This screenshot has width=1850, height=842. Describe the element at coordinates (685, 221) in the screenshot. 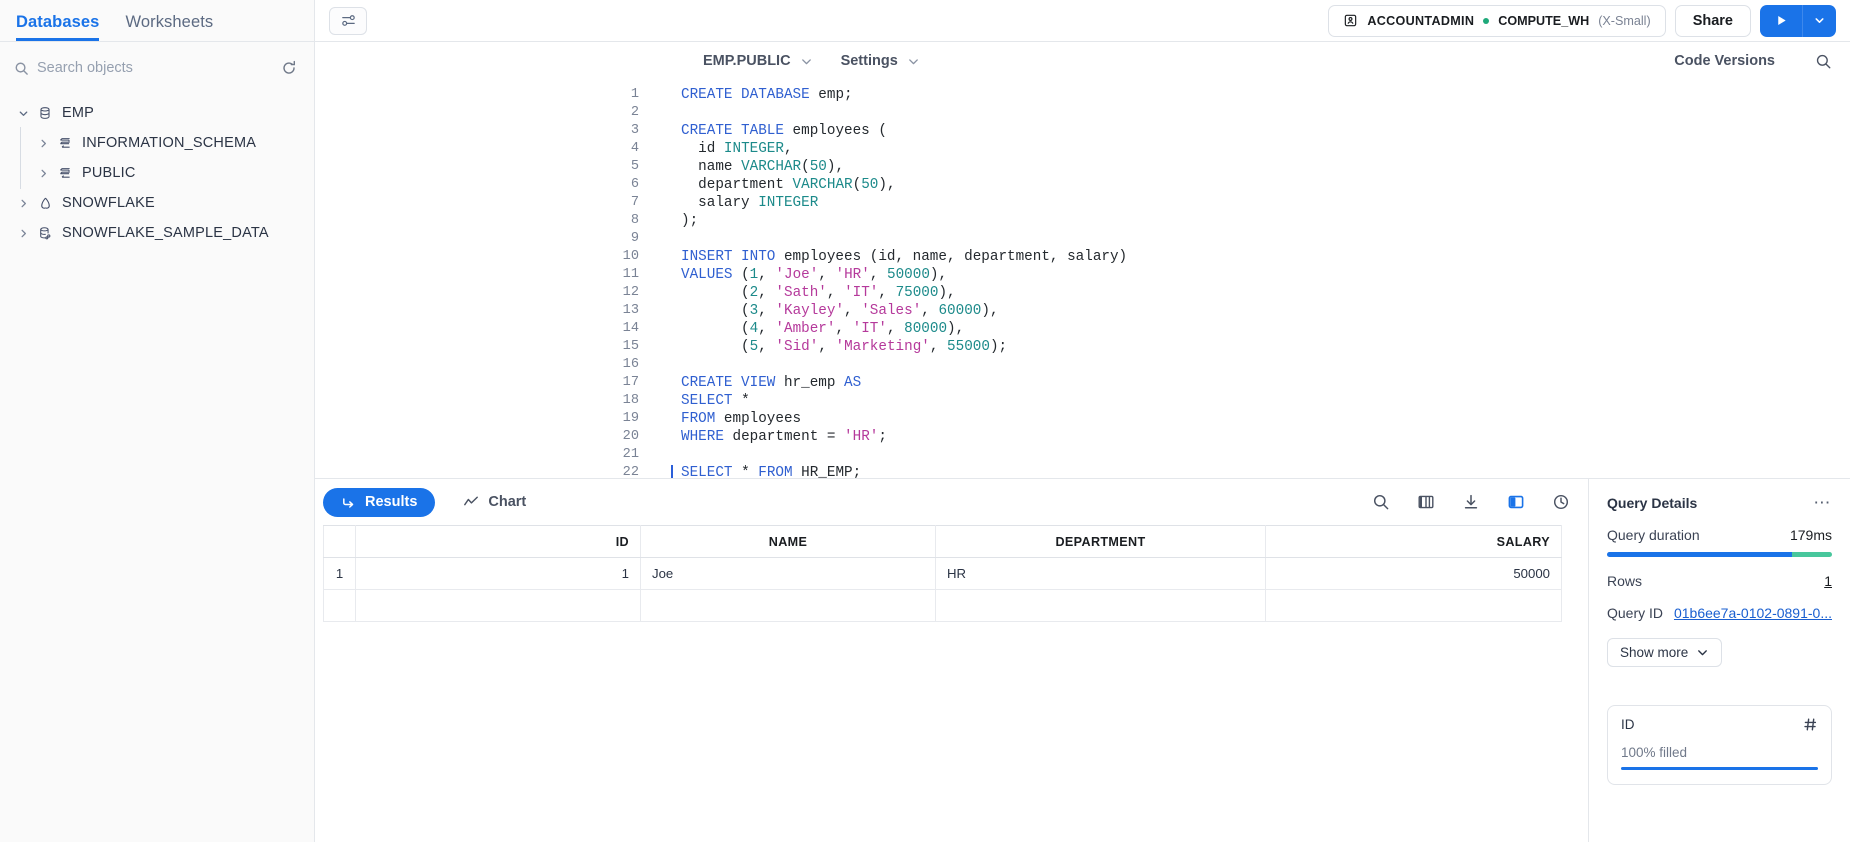

I see `code-text: );` at that location.